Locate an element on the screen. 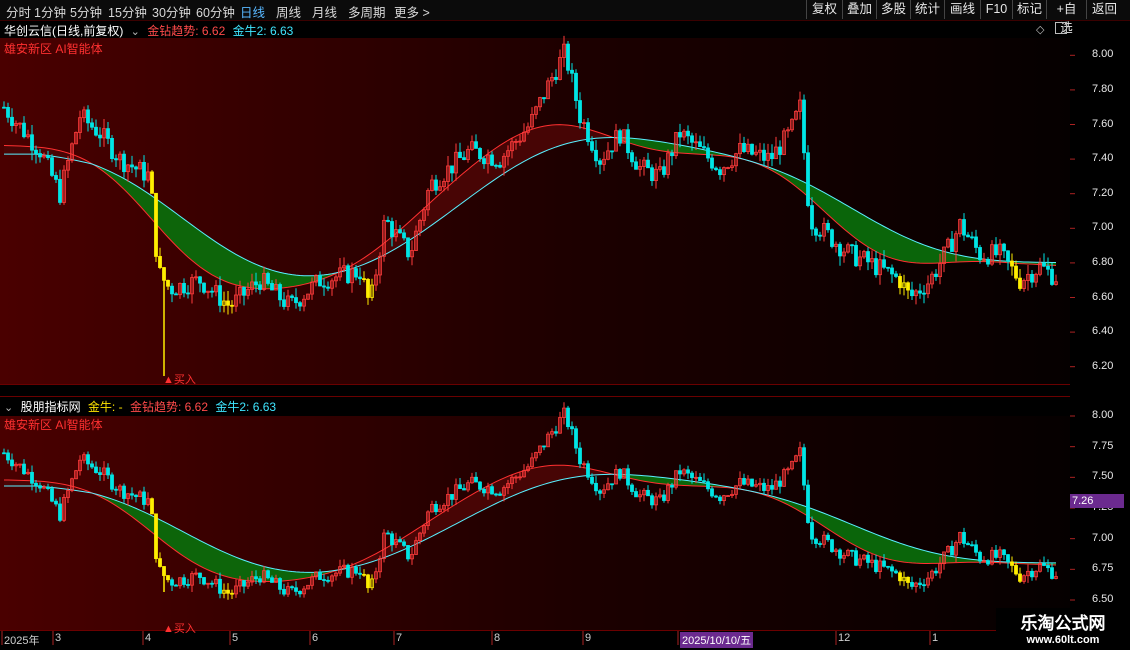  fuquan-button: 复权 is located at coordinates (824, 9).